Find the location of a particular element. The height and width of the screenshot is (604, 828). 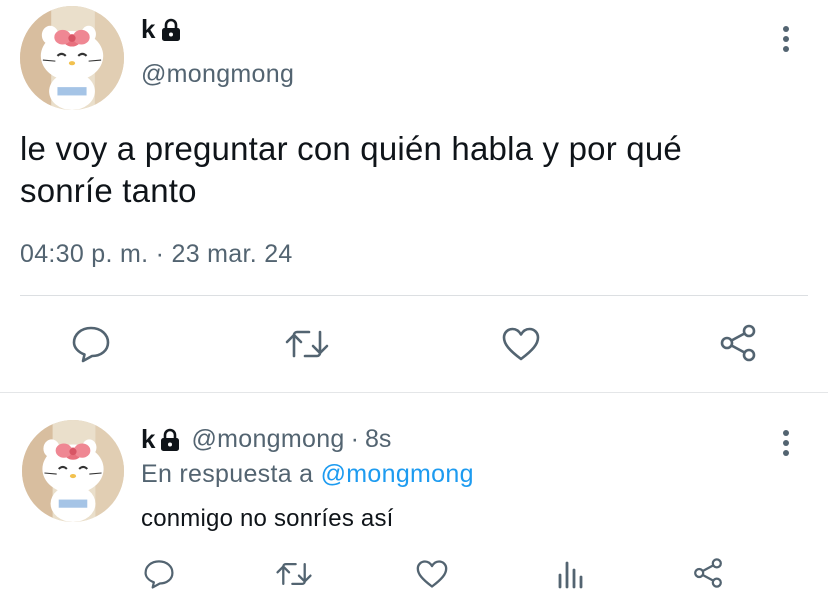

reply-action-bar is located at coordinates (414, 575).